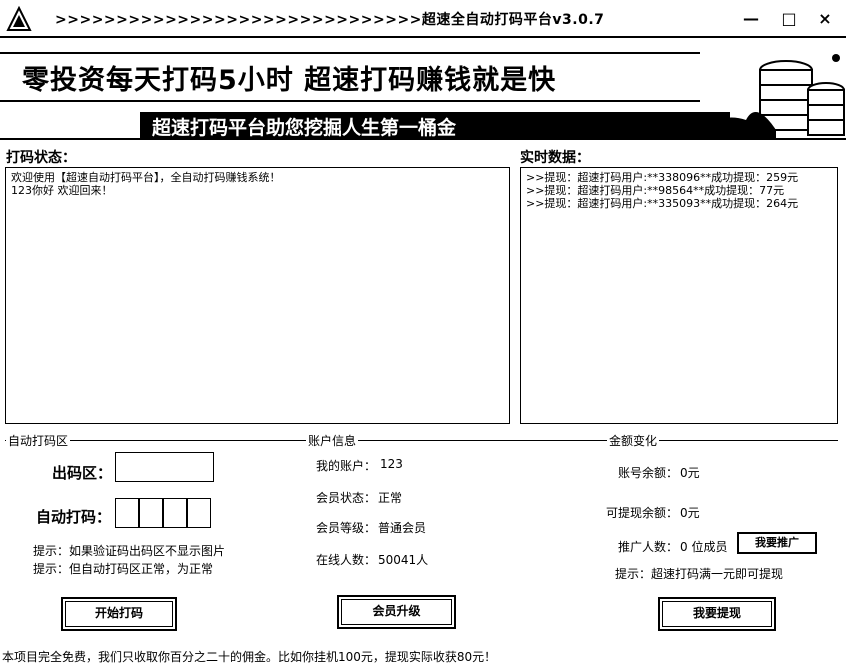 The image size is (846, 669). Describe the element at coordinates (74, 517) in the screenshot. I see `auto-captcha-label: 自动打码：` at that location.